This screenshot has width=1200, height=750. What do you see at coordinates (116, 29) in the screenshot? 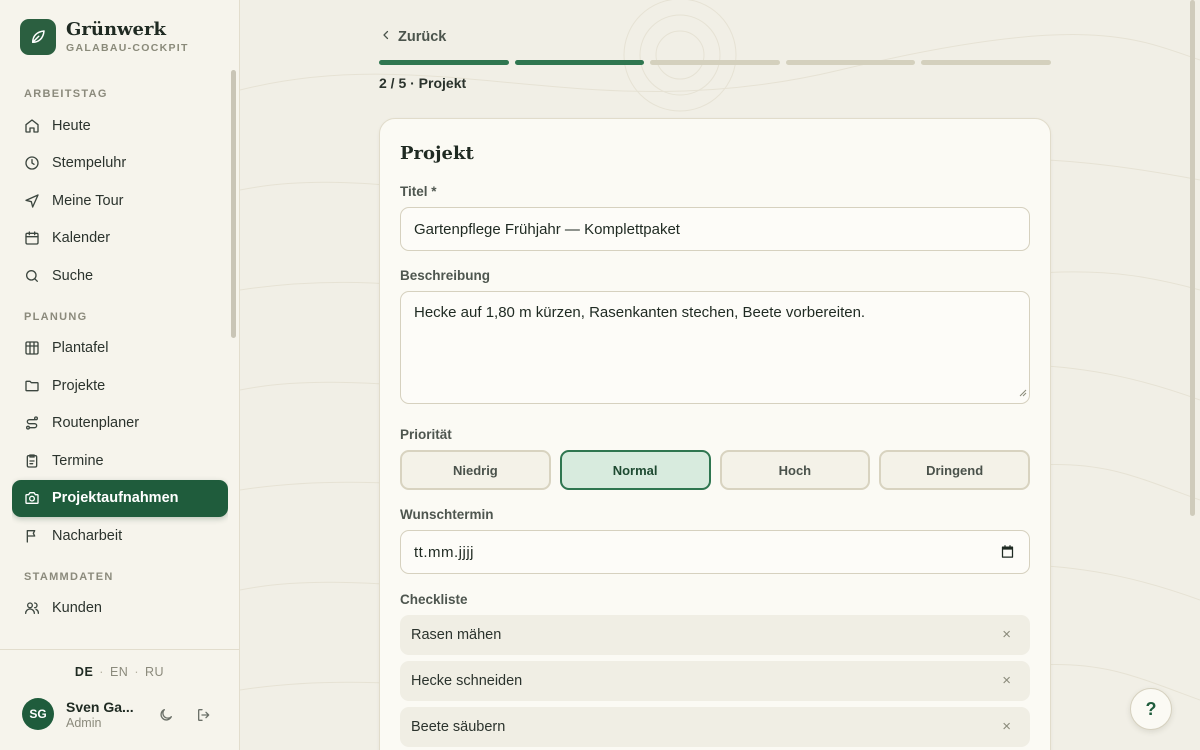
I see `brand-name: Grünwerk` at bounding box center [116, 29].